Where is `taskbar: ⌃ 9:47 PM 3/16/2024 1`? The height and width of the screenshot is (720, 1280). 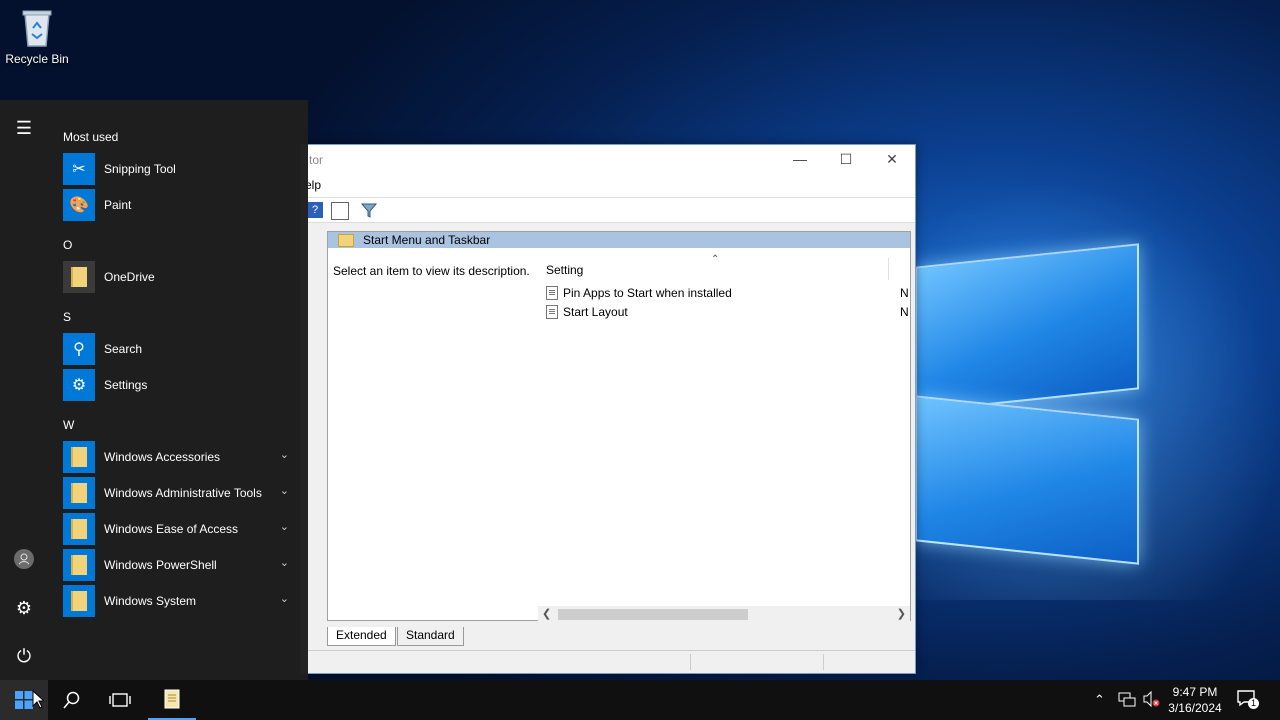
taskbar: ⌃ 9:47 PM 3/16/2024 1 is located at coordinates (640, 700).